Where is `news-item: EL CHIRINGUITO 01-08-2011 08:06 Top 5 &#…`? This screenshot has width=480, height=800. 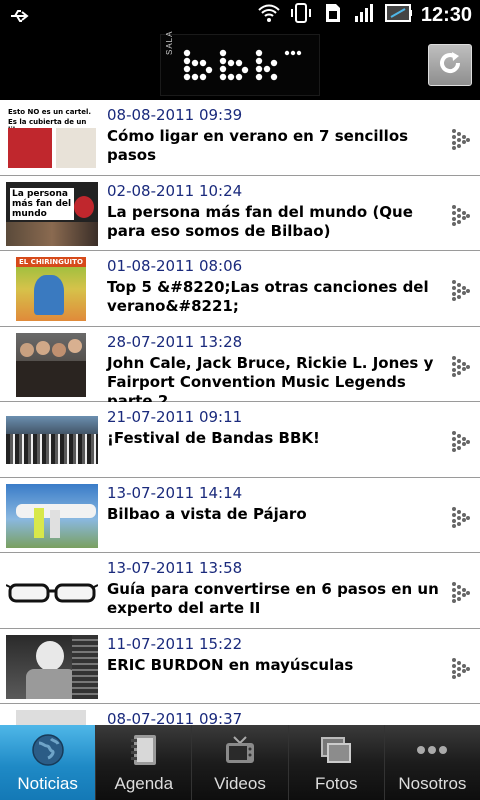
news-item: EL CHIRINGUITO 01-08-2011 08:06 Top 5 &#… is located at coordinates (240, 289).